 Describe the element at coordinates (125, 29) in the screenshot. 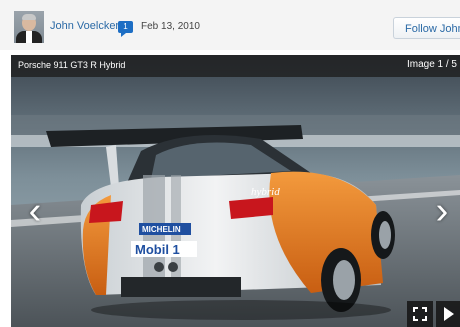

I see `comment-count-icon: 1` at that location.